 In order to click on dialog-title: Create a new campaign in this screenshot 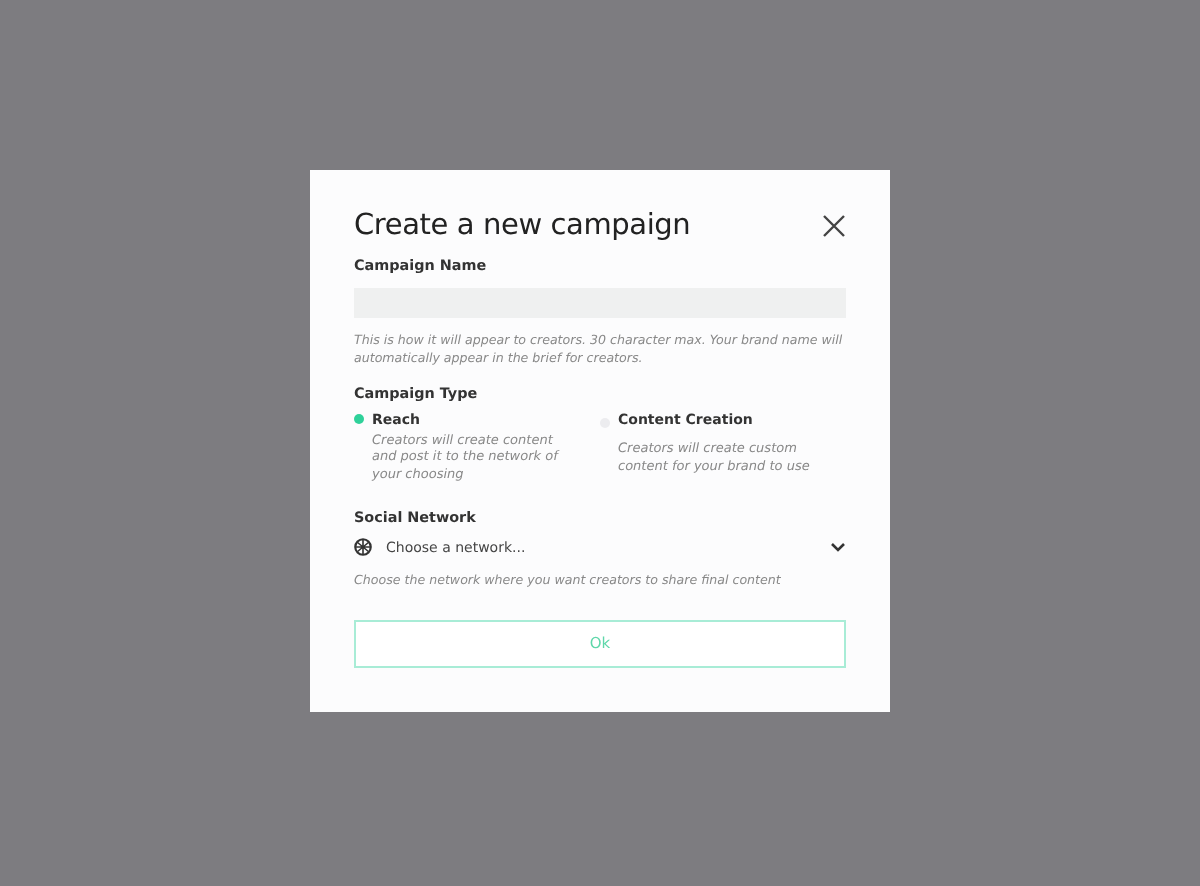, I will do `click(522, 226)`.